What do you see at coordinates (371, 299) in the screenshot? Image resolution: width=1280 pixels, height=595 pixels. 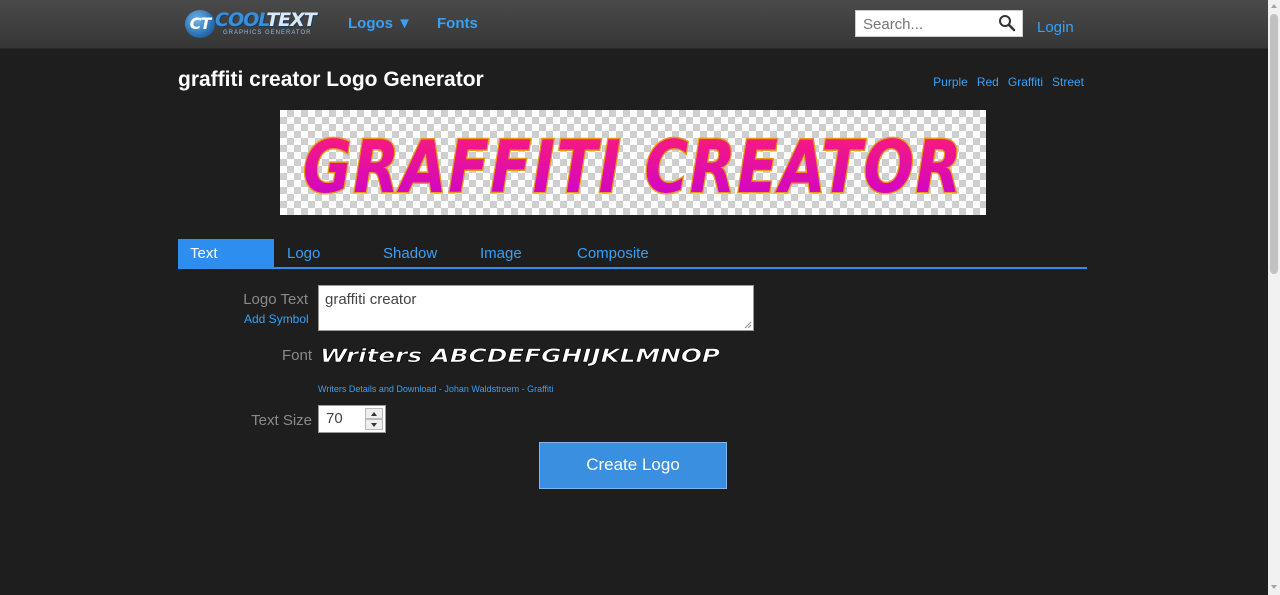 I see `logo-text-value: graffiti creator` at bounding box center [371, 299].